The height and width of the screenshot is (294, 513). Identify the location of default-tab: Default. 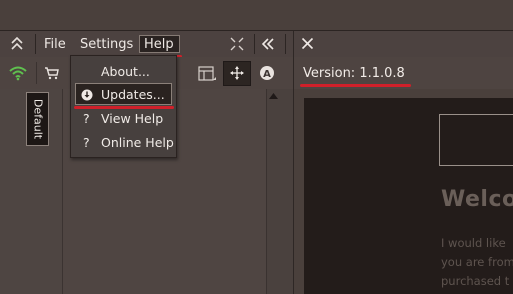
(37, 119).